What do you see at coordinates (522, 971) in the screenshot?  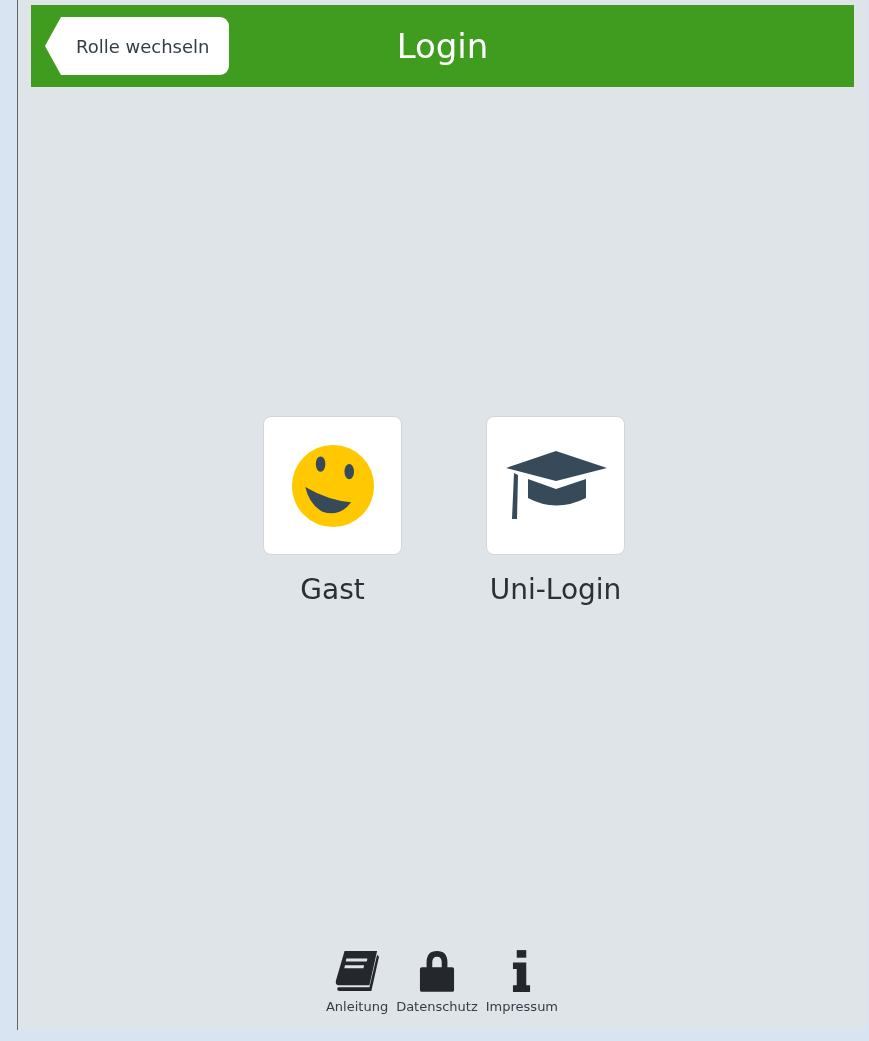 I see `info-icon` at bounding box center [522, 971].